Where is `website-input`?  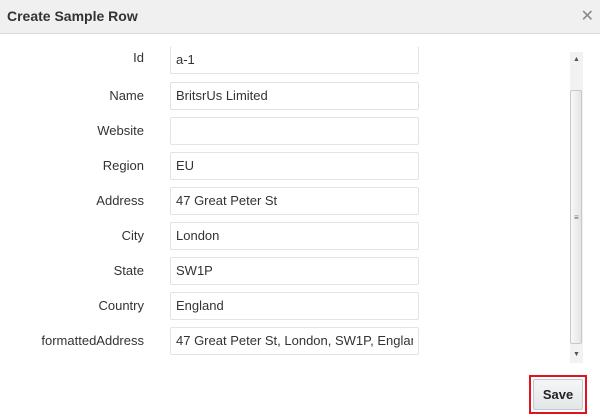
website-input is located at coordinates (294, 131).